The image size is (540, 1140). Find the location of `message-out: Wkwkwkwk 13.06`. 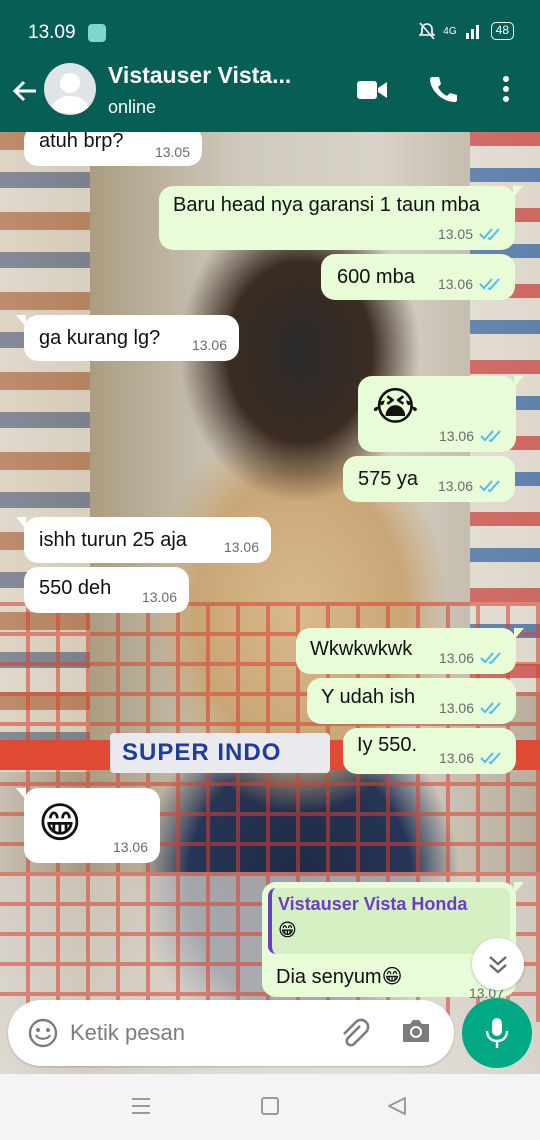

message-out: Wkwkwkwk 13.06 is located at coordinates (410, 651).